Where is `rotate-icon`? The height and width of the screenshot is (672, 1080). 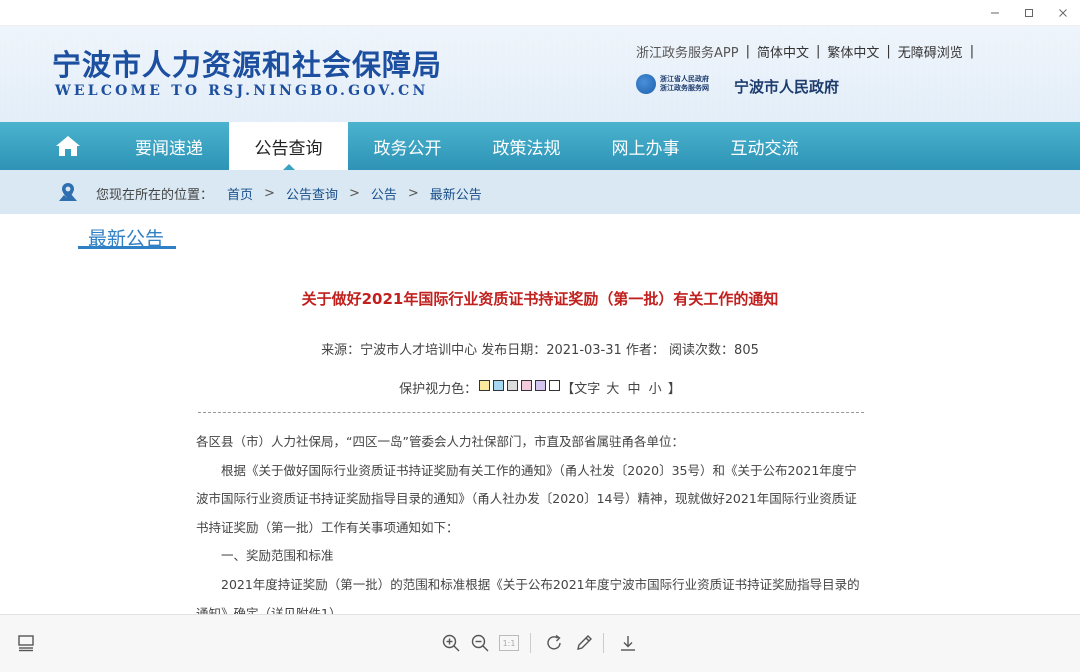 rotate-icon is located at coordinates (554, 642).